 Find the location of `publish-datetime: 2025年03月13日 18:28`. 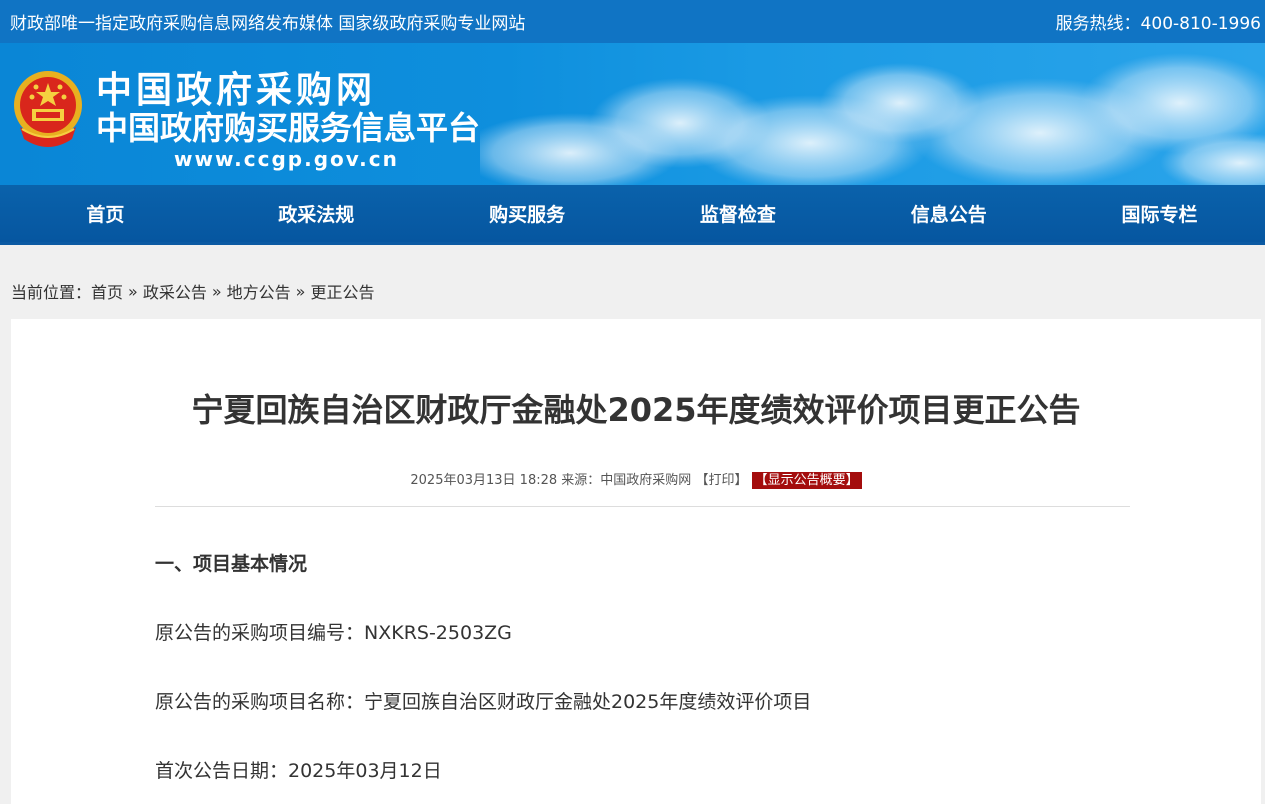

publish-datetime: 2025年03月13日 18:28 is located at coordinates (484, 480).